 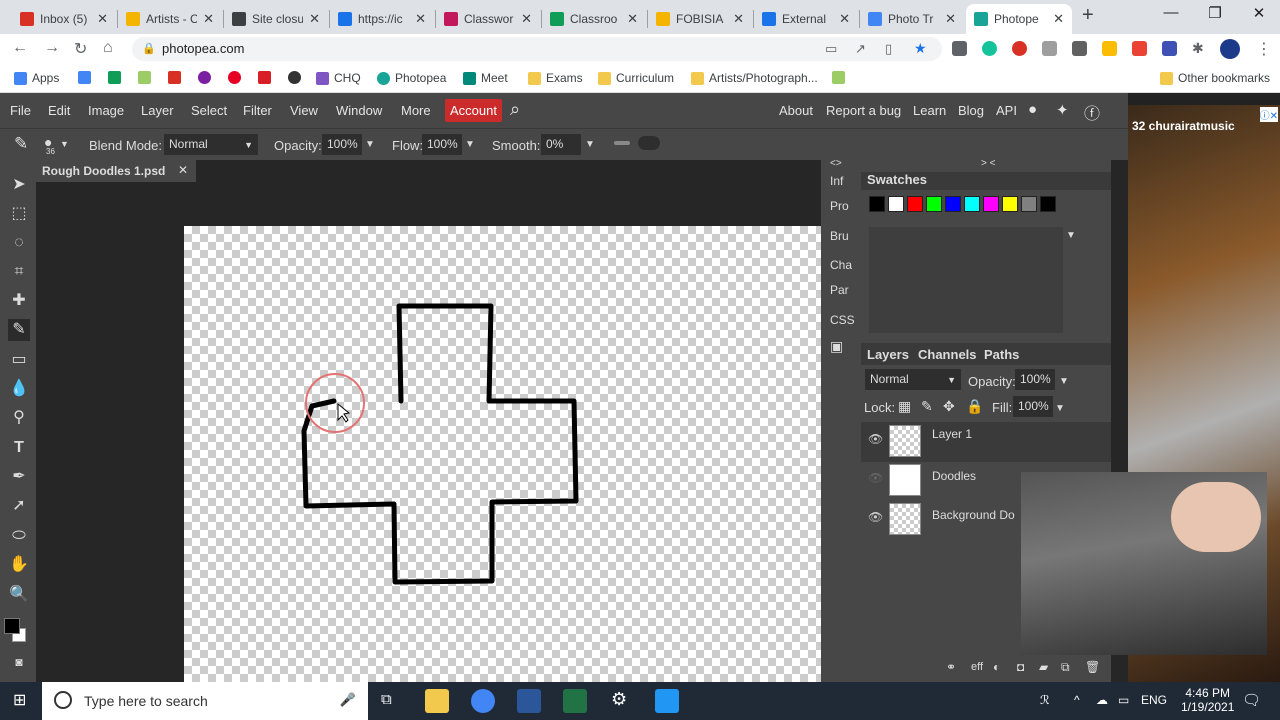 What do you see at coordinates (59, 110) in the screenshot?
I see `menu-edit: Edit` at bounding box center [59, 110].